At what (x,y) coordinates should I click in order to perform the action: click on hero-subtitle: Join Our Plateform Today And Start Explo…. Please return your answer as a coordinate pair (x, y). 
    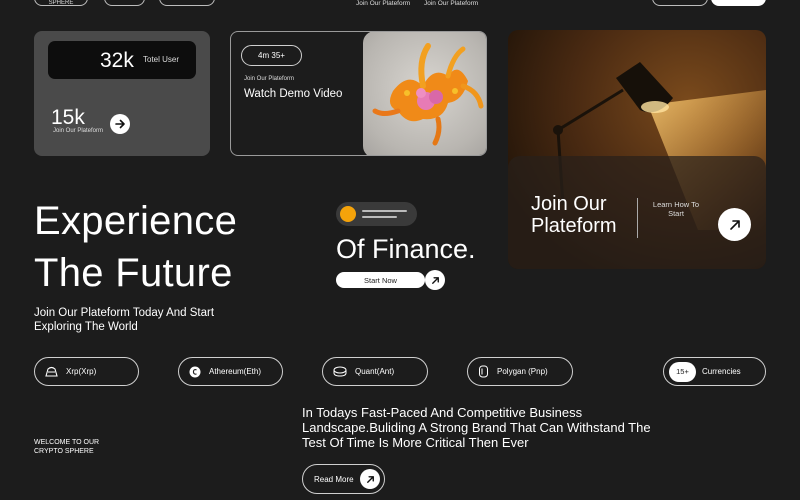
    Looking at the image, I should click on (124, 320).